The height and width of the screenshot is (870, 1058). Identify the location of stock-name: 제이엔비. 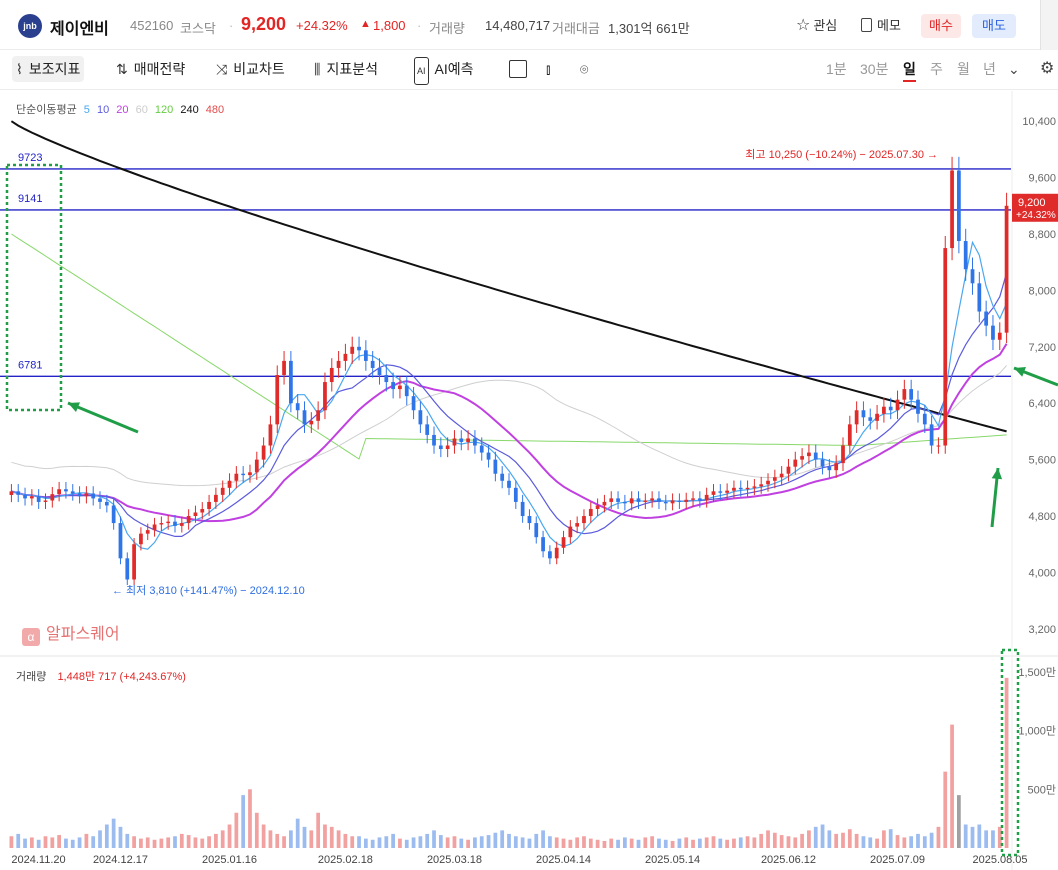
(79, 27).